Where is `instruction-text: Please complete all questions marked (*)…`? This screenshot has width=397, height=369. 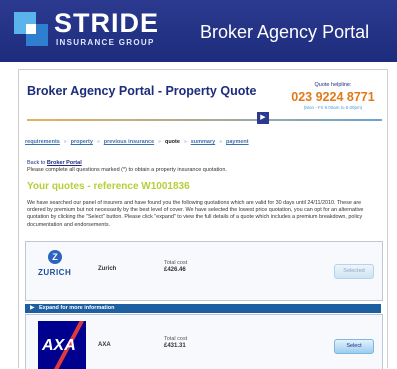
instruction-text: Please complete all questions marked (*)… is located at coordinates (127, 170).